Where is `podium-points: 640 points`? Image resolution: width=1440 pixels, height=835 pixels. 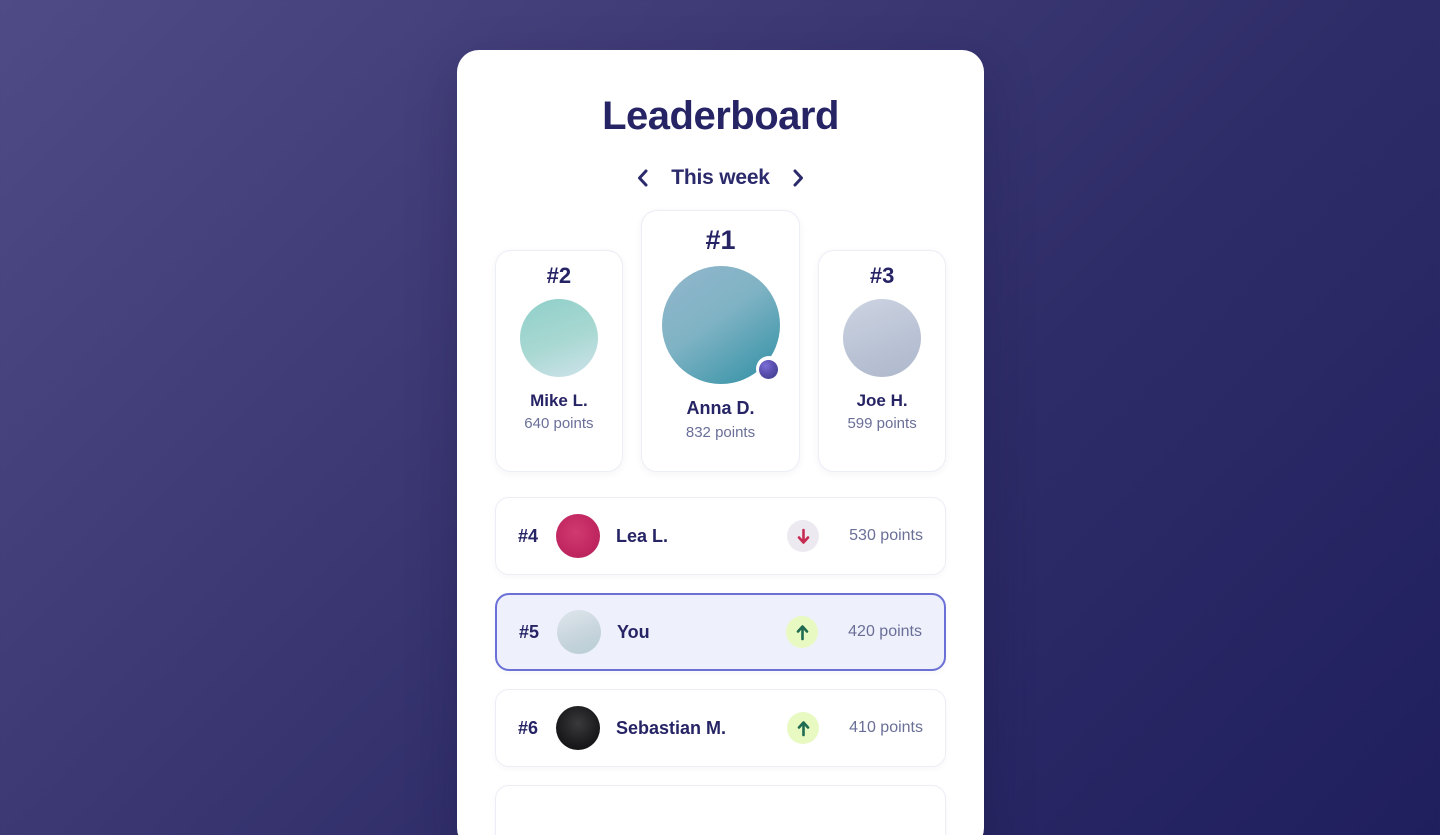 podium-points: 640 points is located at coordinates (559, 424).